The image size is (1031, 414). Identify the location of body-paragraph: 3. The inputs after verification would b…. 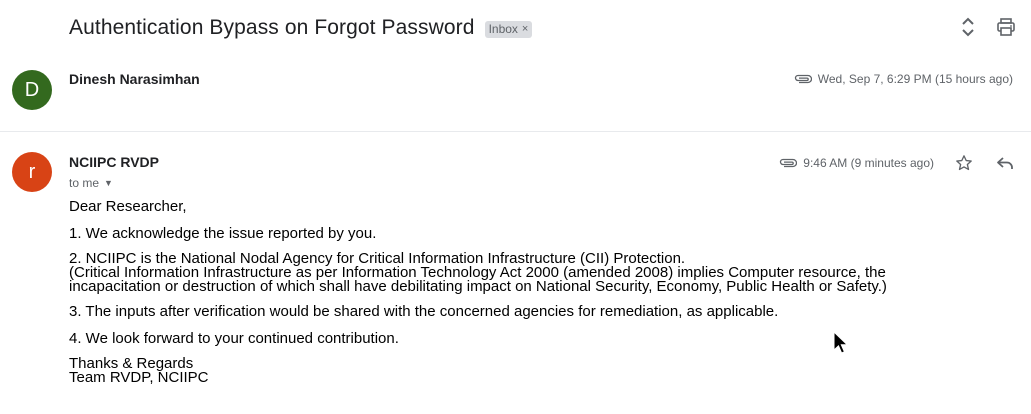
(424, 311).